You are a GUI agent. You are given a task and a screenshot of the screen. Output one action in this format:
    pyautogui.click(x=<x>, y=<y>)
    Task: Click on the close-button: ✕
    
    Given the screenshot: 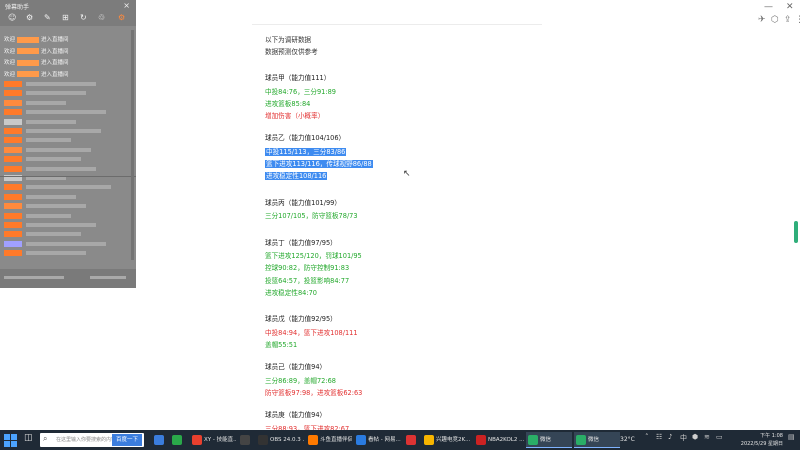 What is the action you would take?
    pyautogui.click(x=790, y=7)
    